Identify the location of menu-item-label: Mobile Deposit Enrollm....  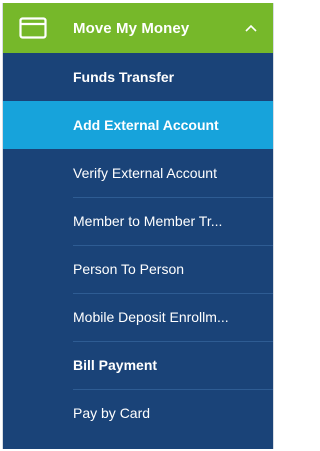
(151, 317).